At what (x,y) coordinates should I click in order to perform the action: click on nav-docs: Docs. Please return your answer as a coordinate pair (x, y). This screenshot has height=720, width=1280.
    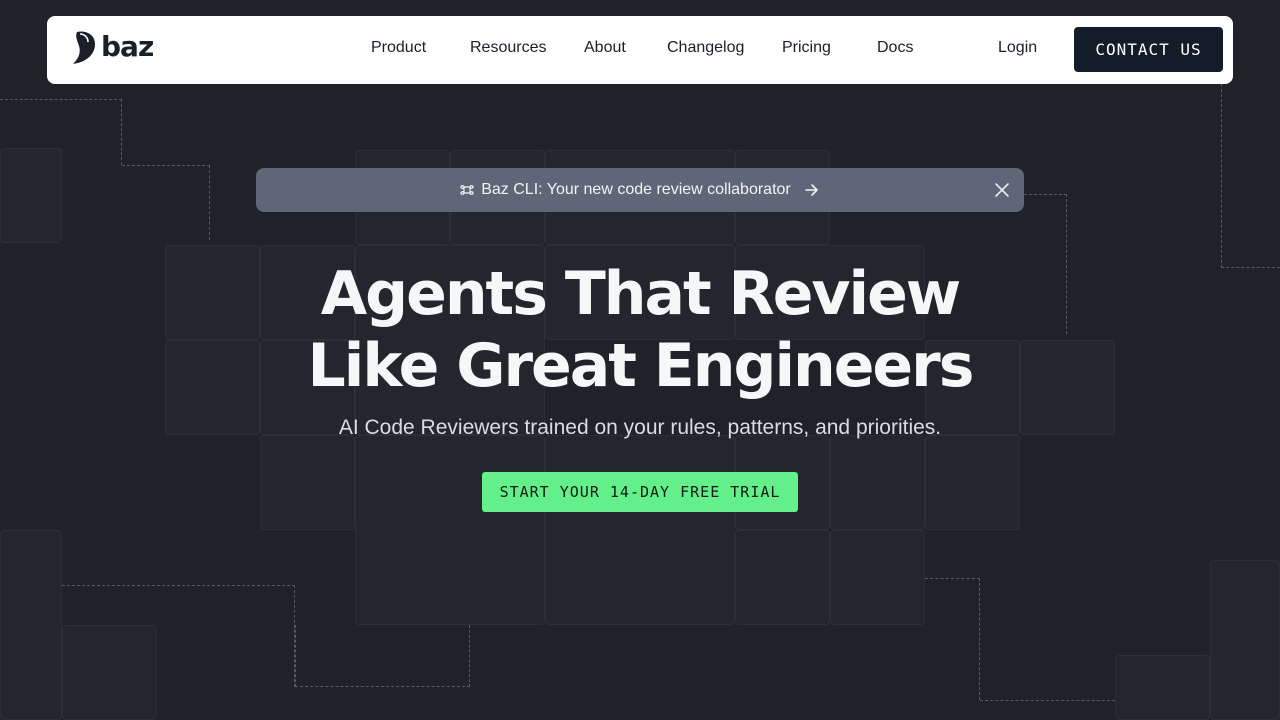
    Looking at the image, I should click on (895, 48).